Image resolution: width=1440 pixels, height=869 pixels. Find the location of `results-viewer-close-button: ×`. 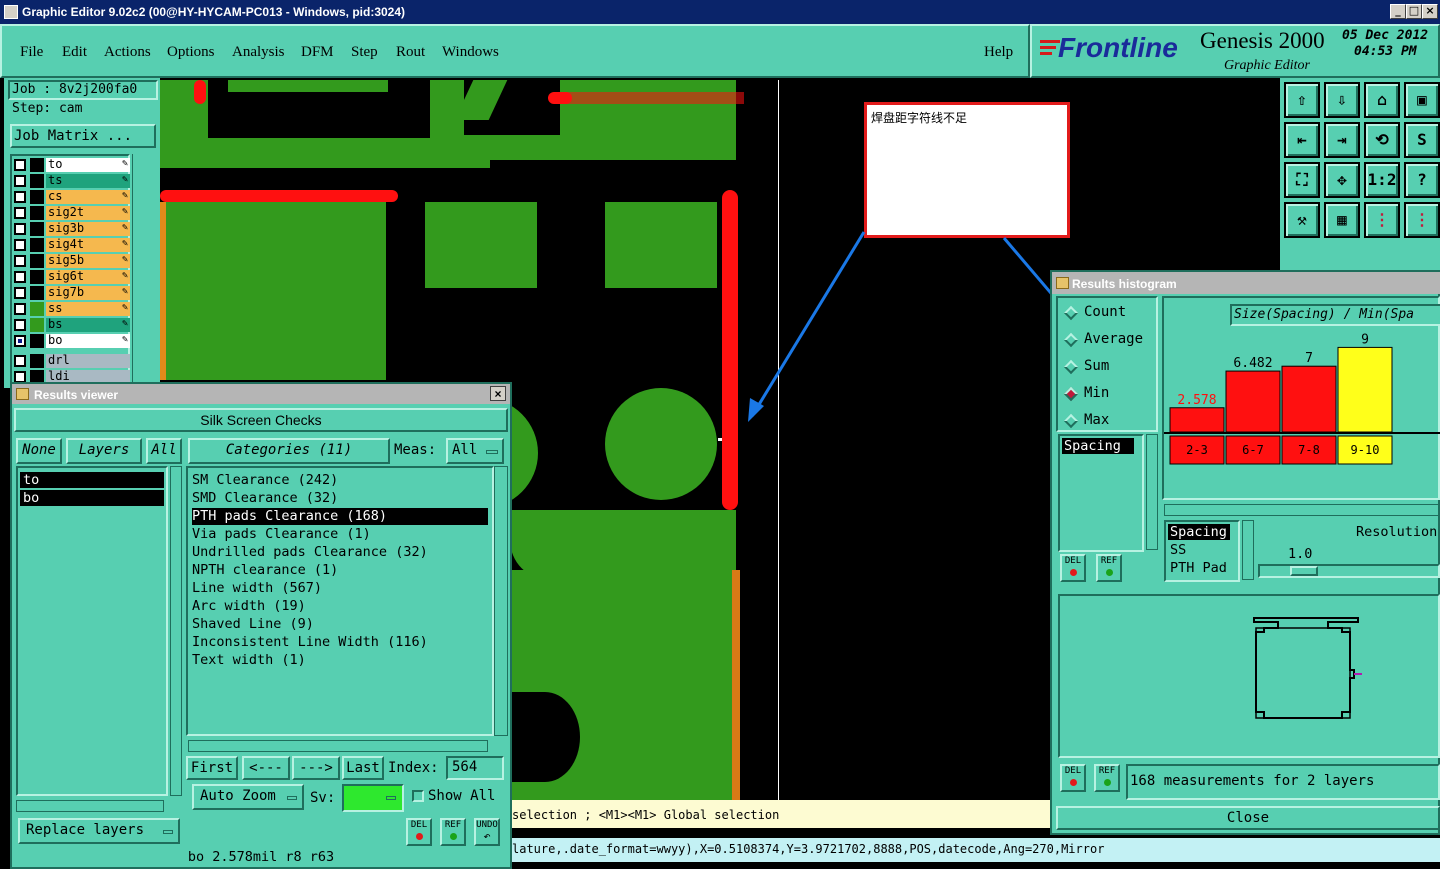

results-viewer-close-button: × is located at coordinates (498, 393).